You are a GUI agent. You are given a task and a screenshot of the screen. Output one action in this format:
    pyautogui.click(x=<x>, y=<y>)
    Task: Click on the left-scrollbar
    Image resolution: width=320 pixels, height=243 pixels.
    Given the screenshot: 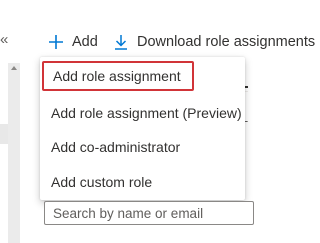 What is the action you would take?
    pyautogui.click(x=14, y=153)
    